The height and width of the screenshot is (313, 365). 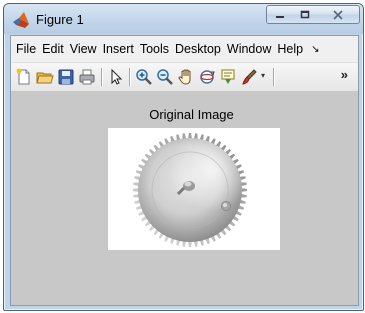 I want to click on gear-hub-highlight, so click(x=188, y=184).